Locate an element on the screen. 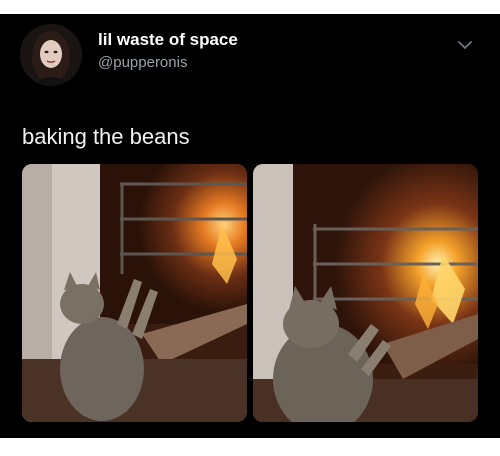 Image resolution: width=500 pixels, height=456 pixels. avatar-portrait-icon is located at coordinates (51, 55).